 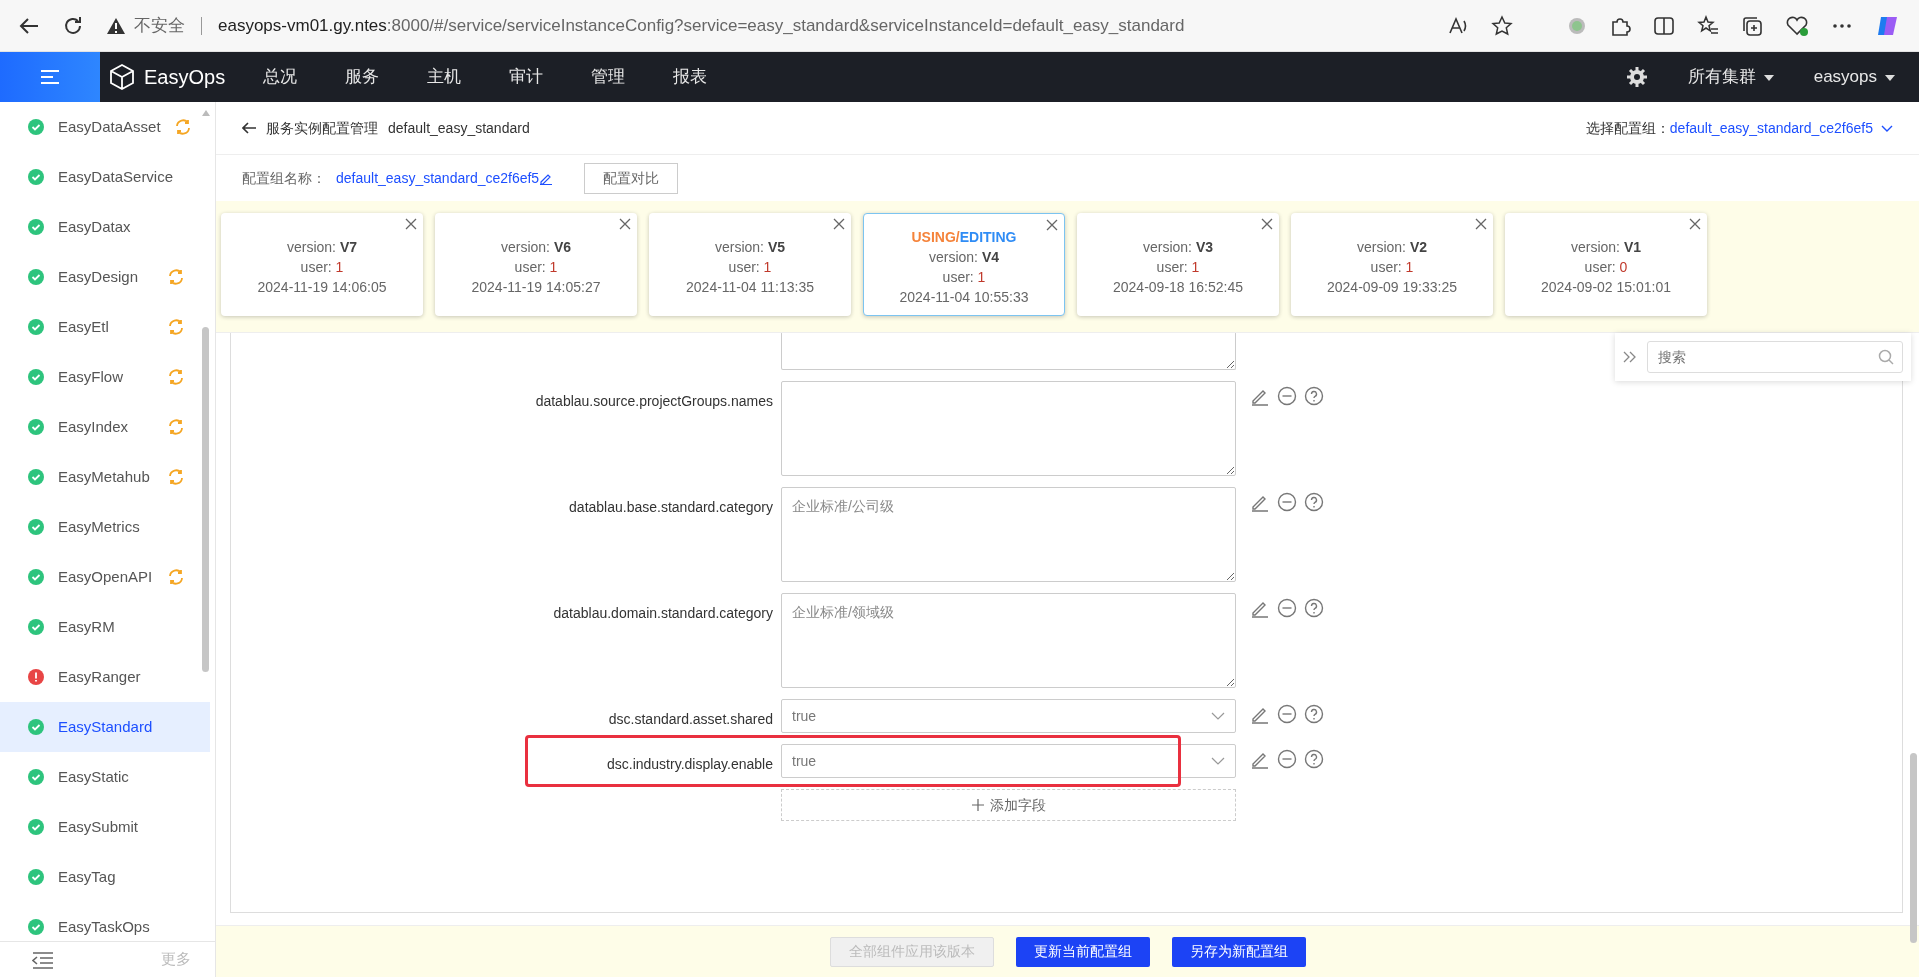 I want to click on config-group-selector: 选择配置组：default_easy_standard_ce2f6ef5, so click(x=1739, y=128).